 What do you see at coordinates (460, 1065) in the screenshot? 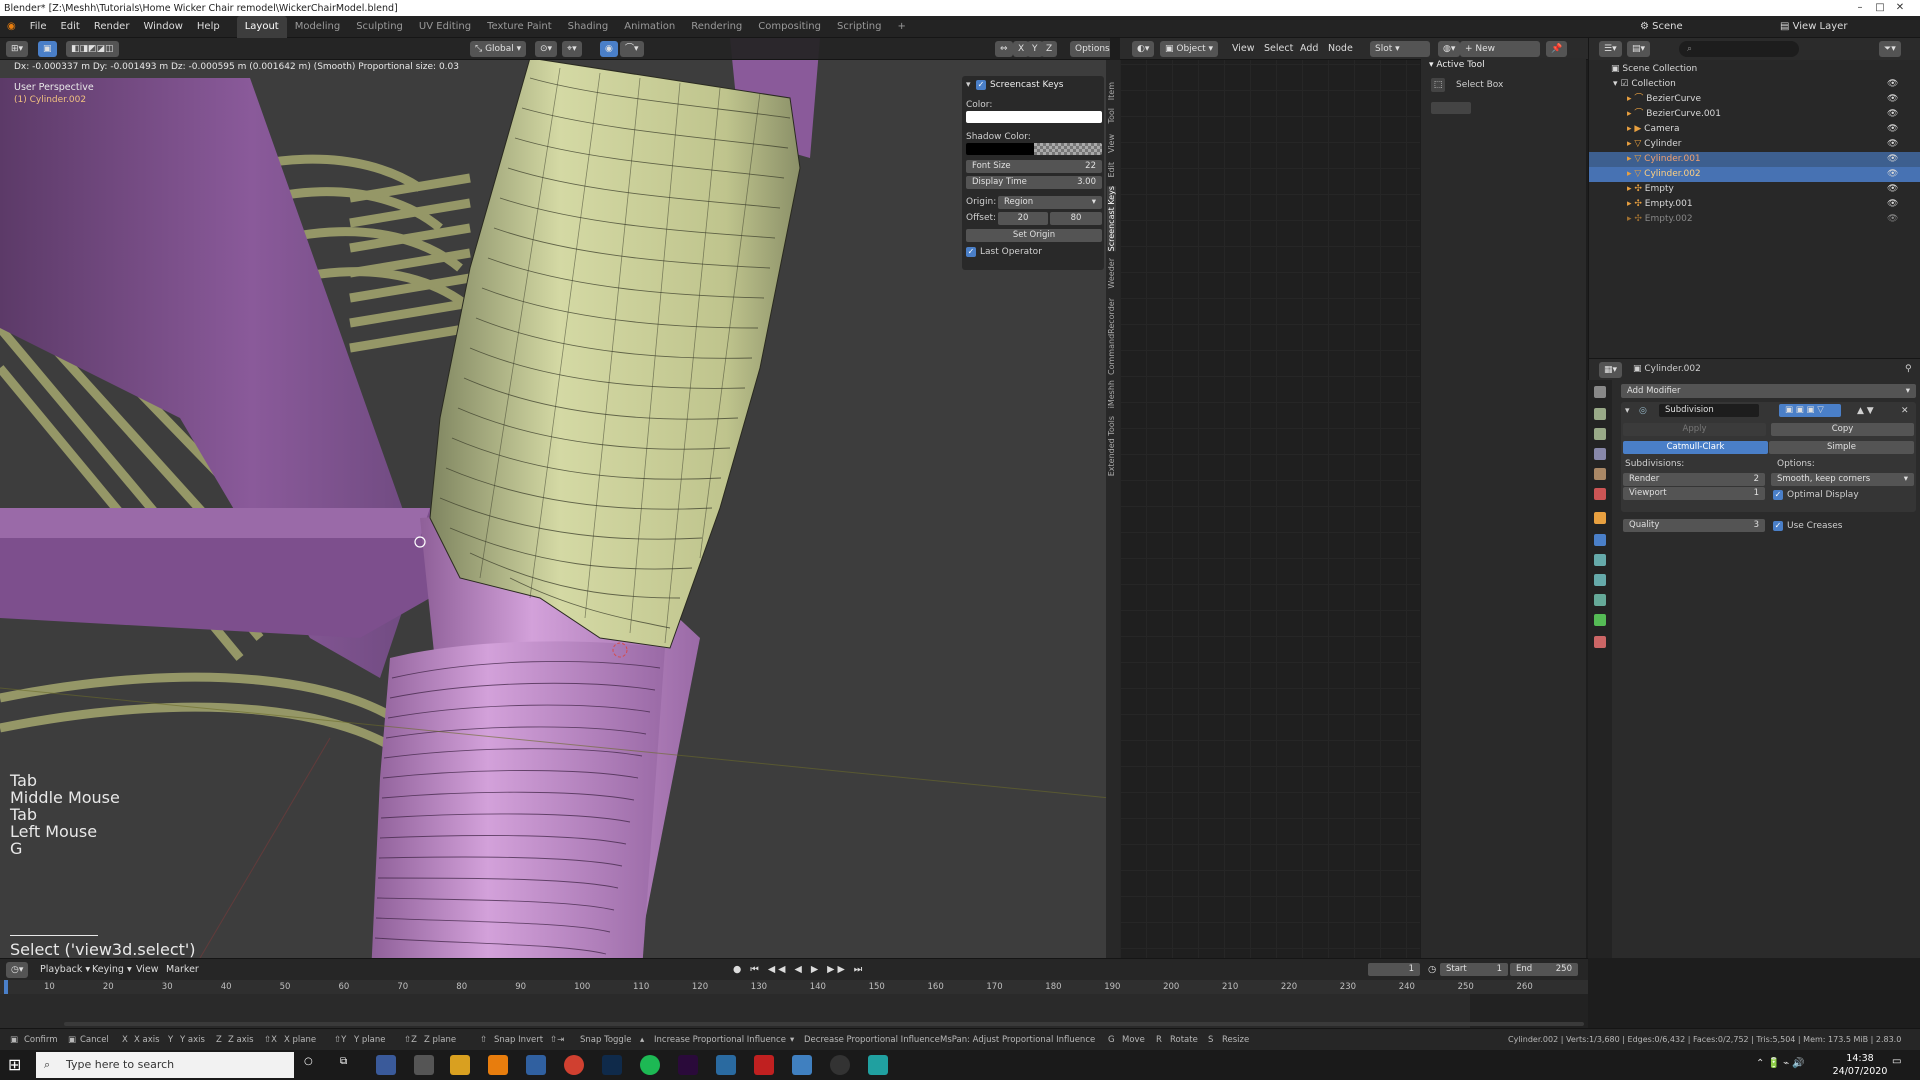
I see `file-explorer-icon` at bounding box center [460, 1065].